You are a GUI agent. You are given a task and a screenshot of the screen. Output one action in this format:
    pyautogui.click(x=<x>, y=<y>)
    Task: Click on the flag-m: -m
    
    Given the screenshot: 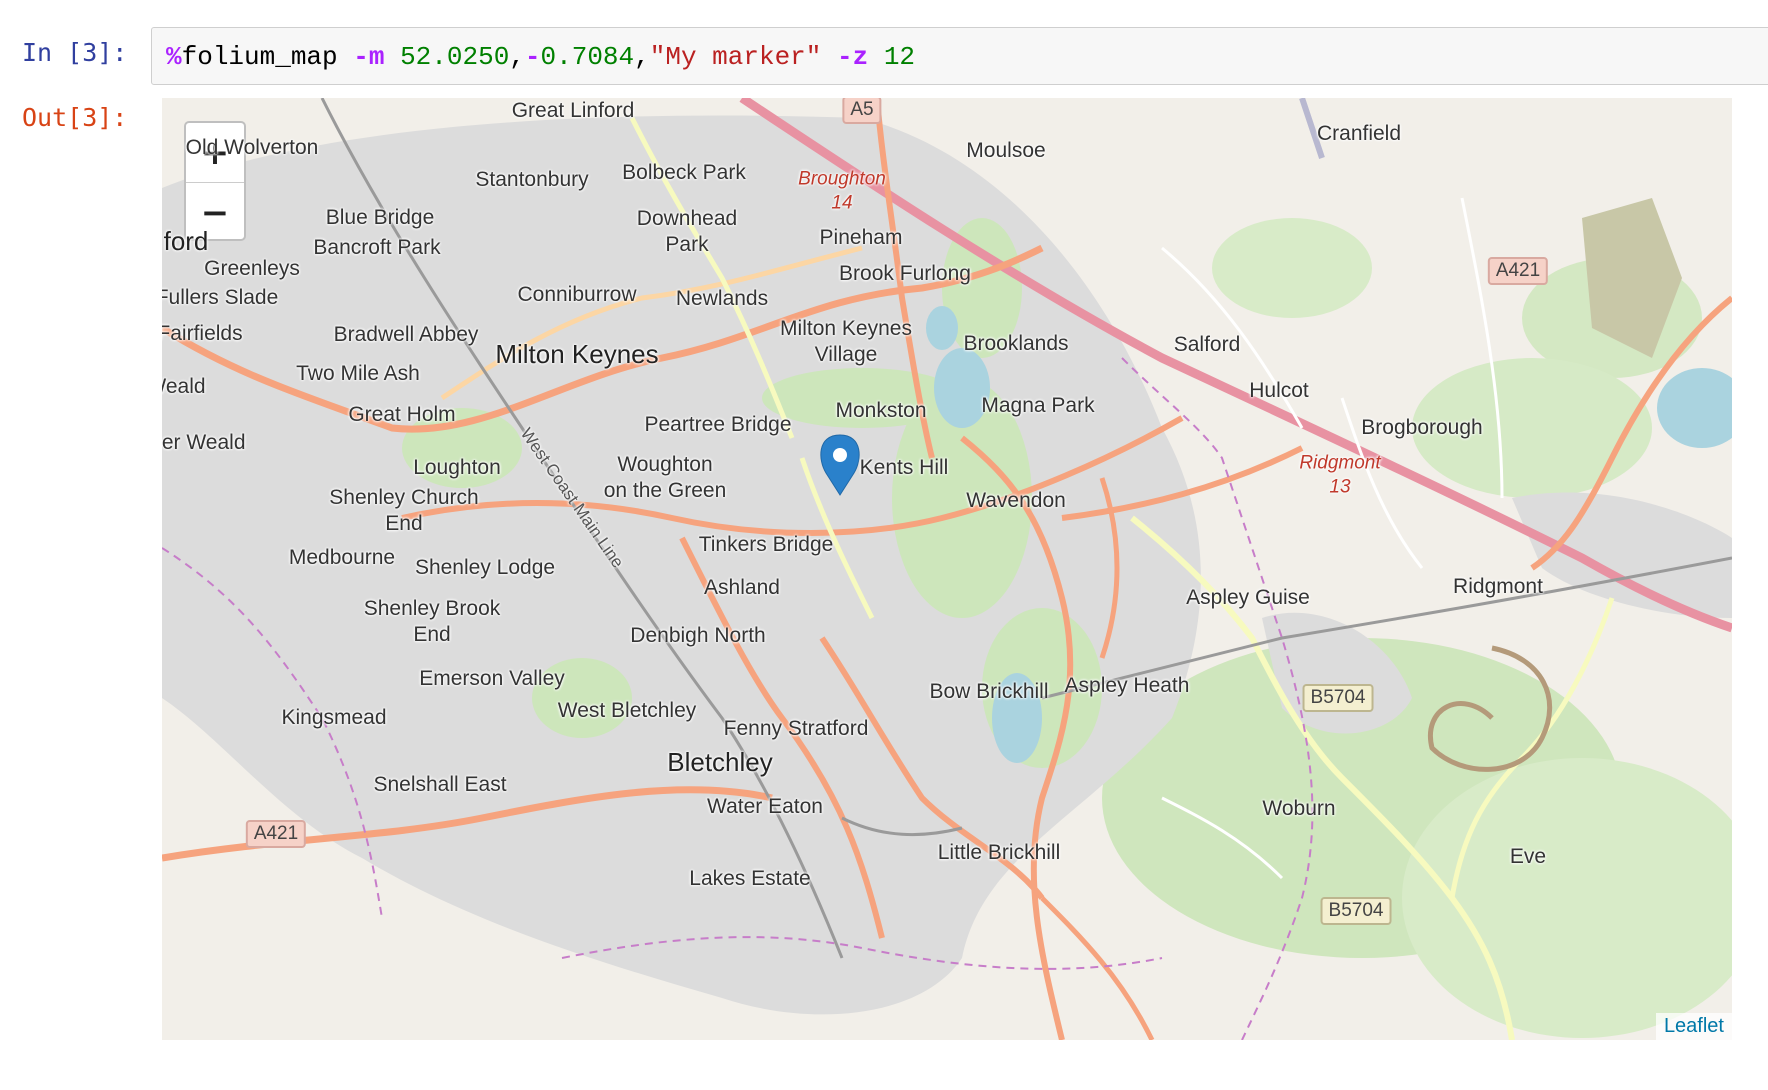 What is the action you would take?
    pyautogui.click(x=369, y=57)
    